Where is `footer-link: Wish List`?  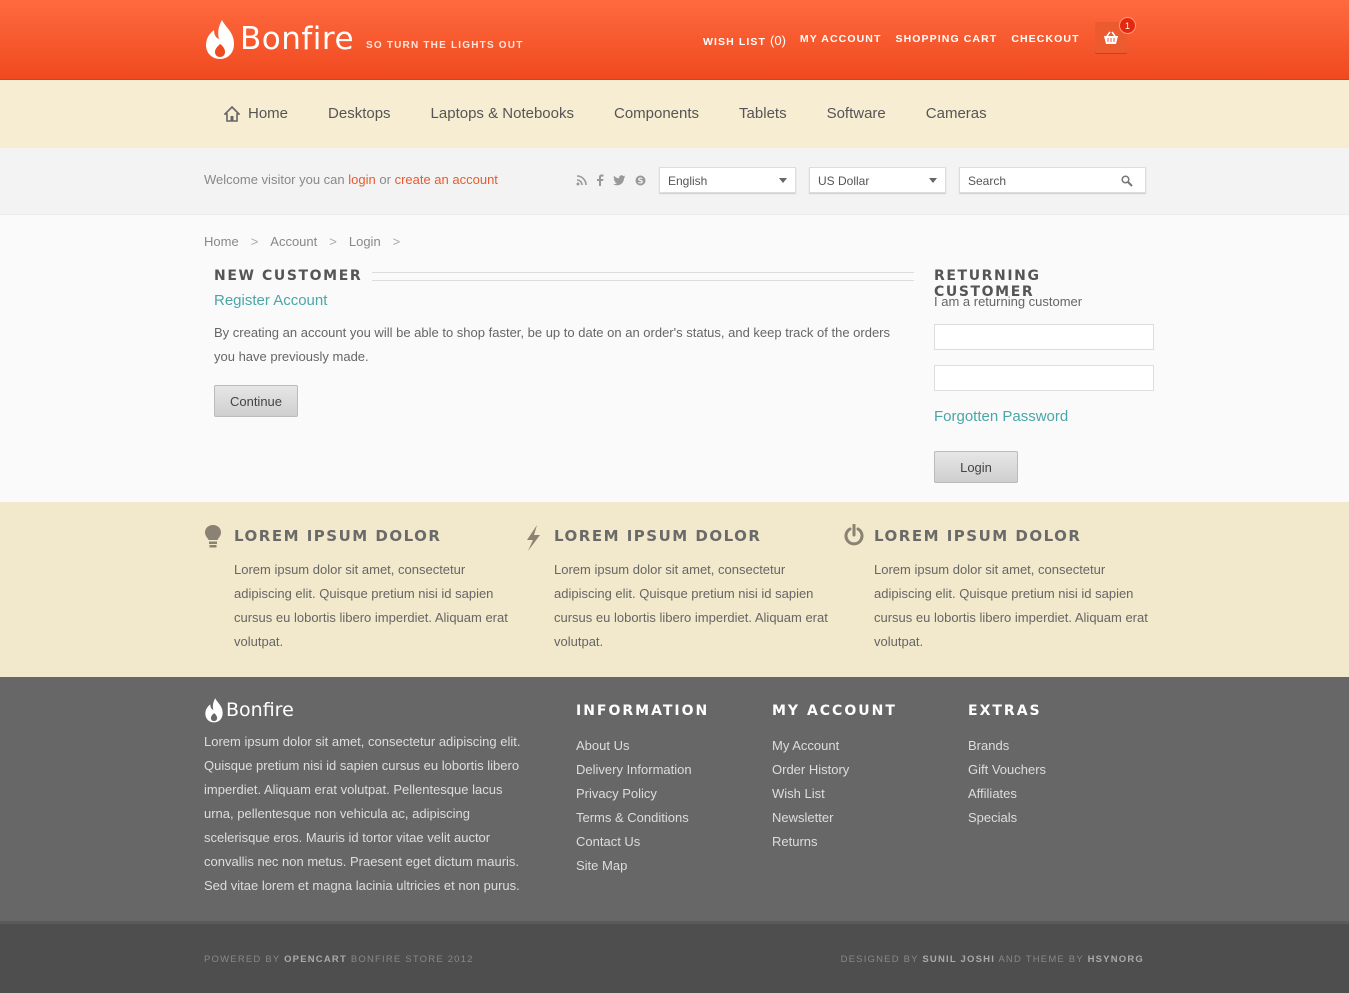 footer-link: Wish List is located at coordinates (834, 794).